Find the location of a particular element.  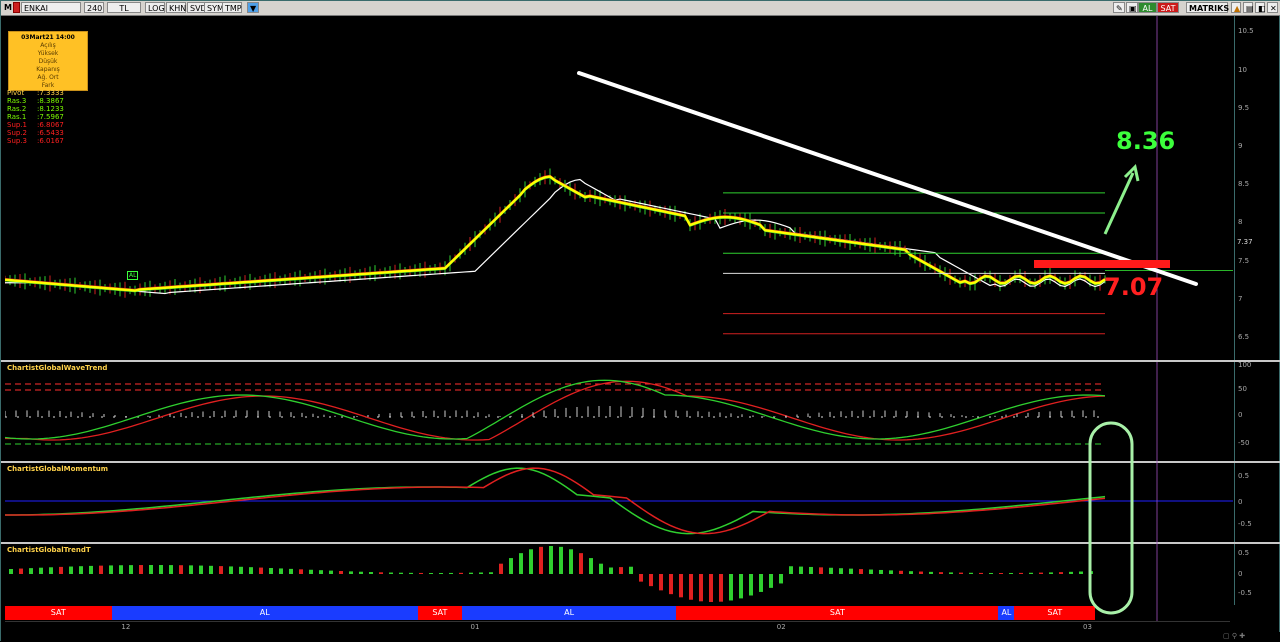

price-tick: 9.5 is located at coordinates (1244, 107).